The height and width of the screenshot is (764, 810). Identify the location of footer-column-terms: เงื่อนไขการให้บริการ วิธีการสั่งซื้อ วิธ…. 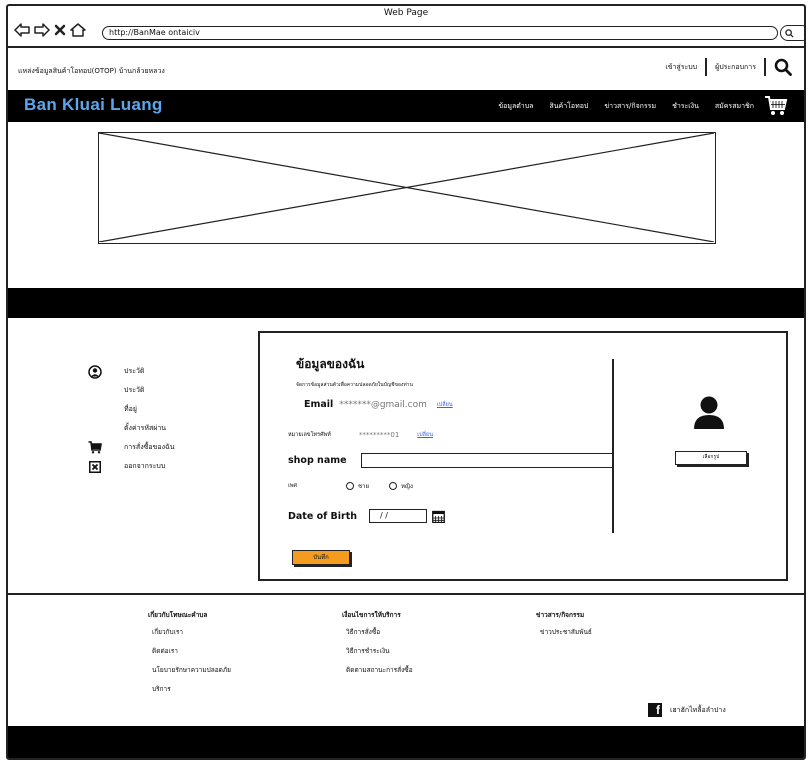
(377, 647).